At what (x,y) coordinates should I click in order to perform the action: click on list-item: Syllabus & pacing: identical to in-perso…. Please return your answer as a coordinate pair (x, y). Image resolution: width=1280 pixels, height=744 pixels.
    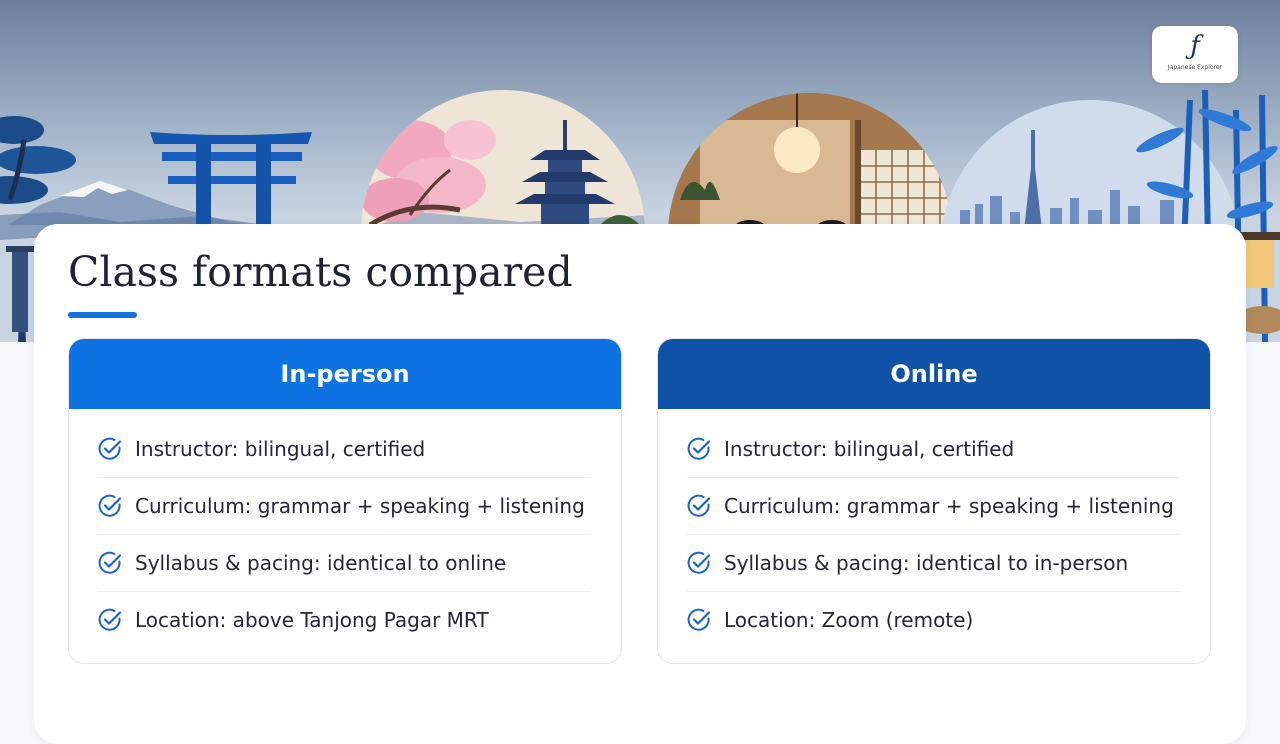
    Looking at the image, I should click on (933, 563).